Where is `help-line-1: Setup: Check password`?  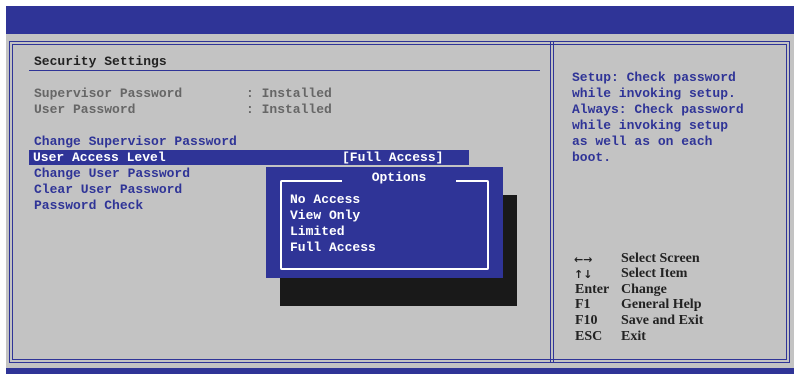
help-line-1: Setup: Check password is located at coordinates (654, 77).